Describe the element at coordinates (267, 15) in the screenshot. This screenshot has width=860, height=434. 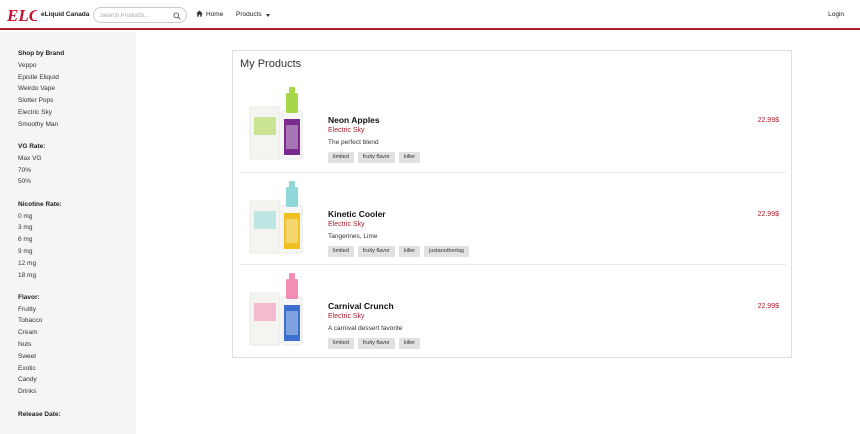
I see `chevron-down-icon` at that location.